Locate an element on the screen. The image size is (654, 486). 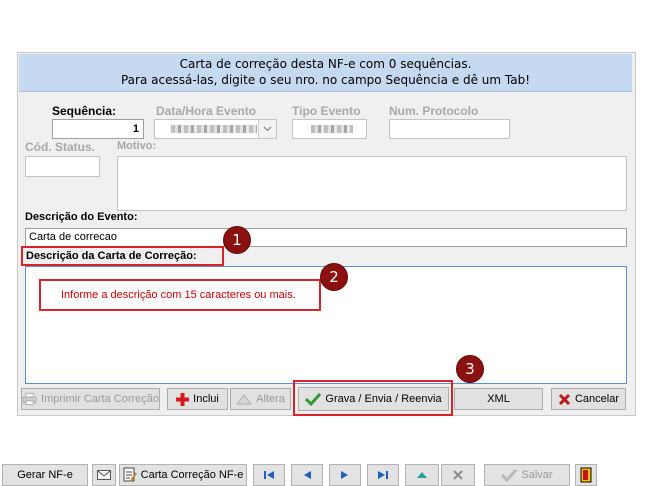
exit-button is located at coordinates (586, 475).